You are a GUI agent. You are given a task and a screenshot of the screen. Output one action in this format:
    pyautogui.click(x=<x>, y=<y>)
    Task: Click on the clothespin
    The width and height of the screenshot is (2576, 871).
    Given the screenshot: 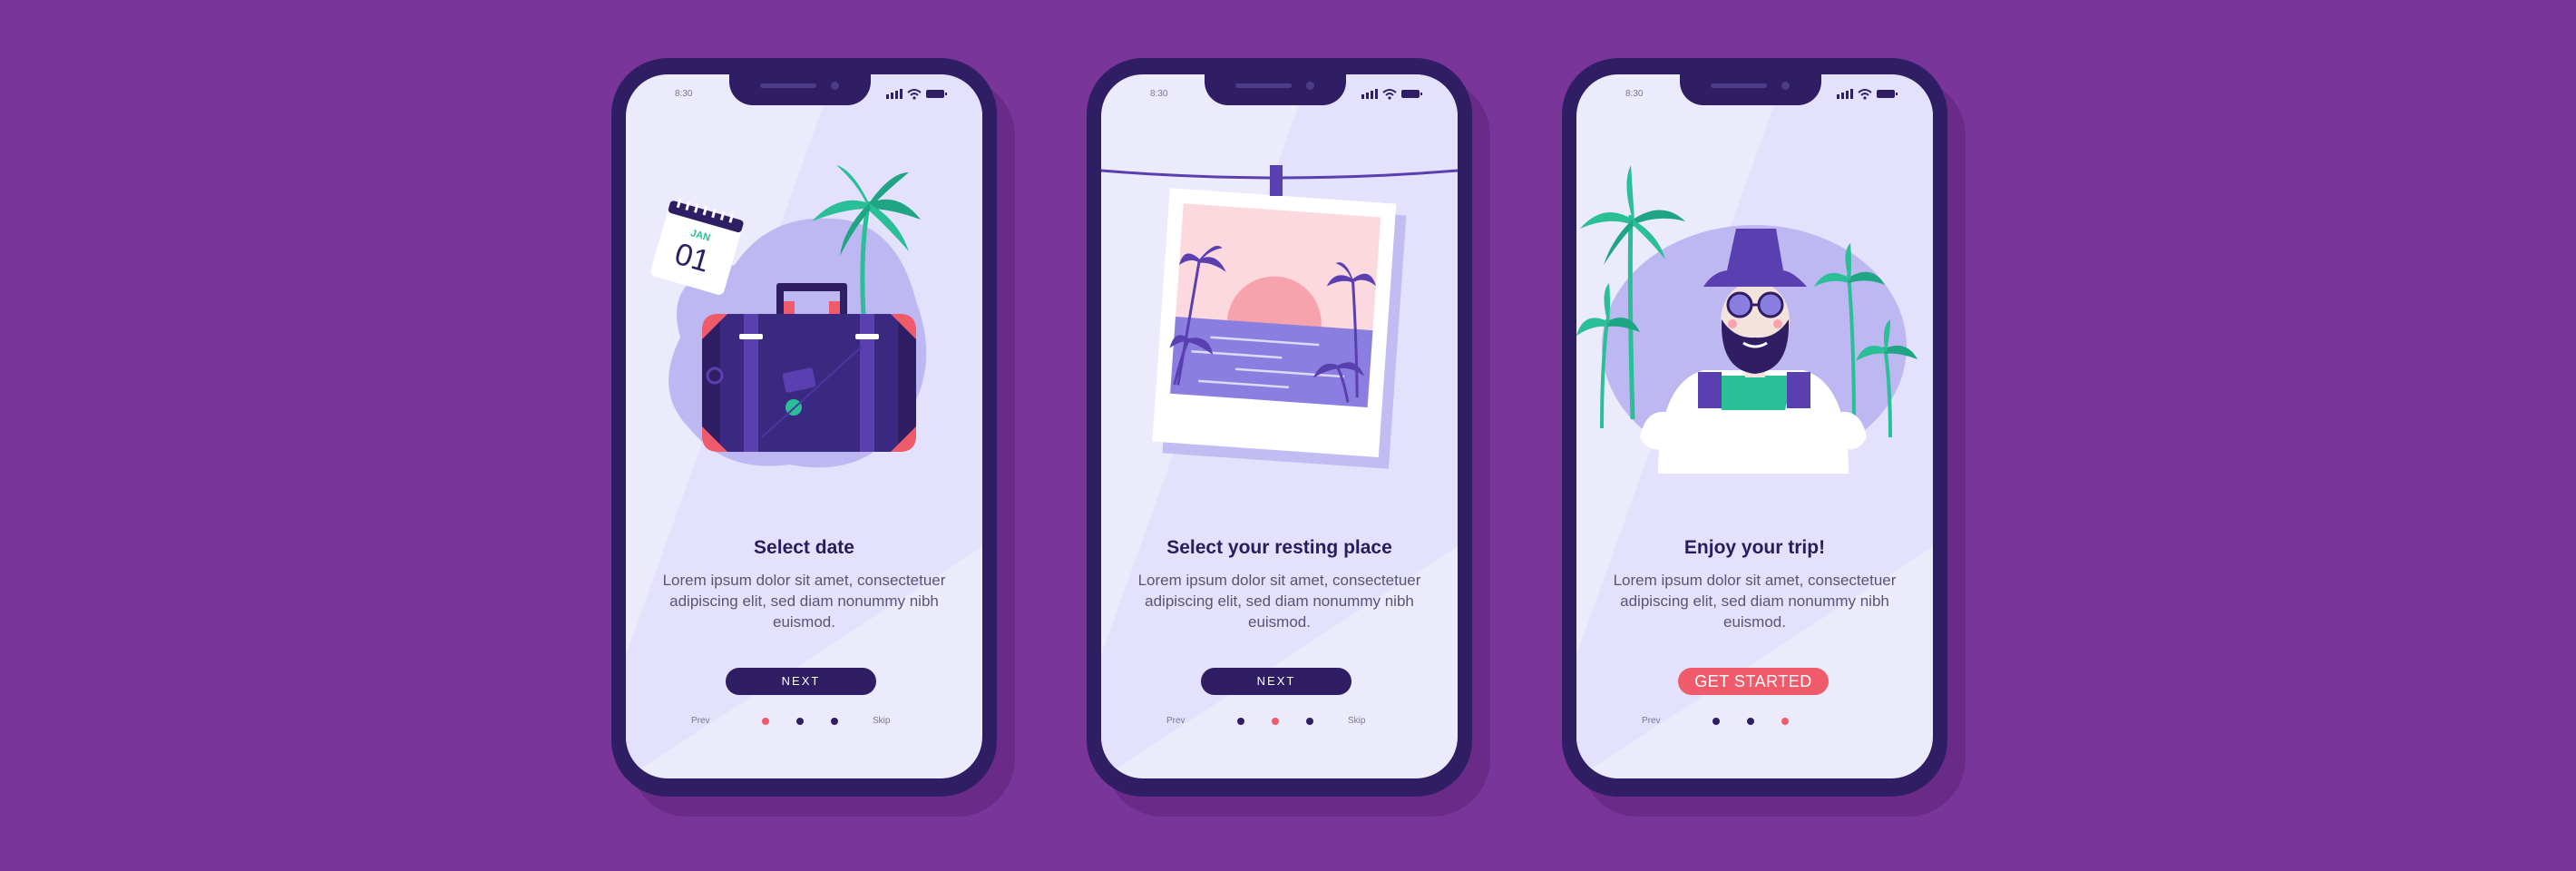 What is the action you would take?
    pyautogui.click(x=1276, y=180)
    